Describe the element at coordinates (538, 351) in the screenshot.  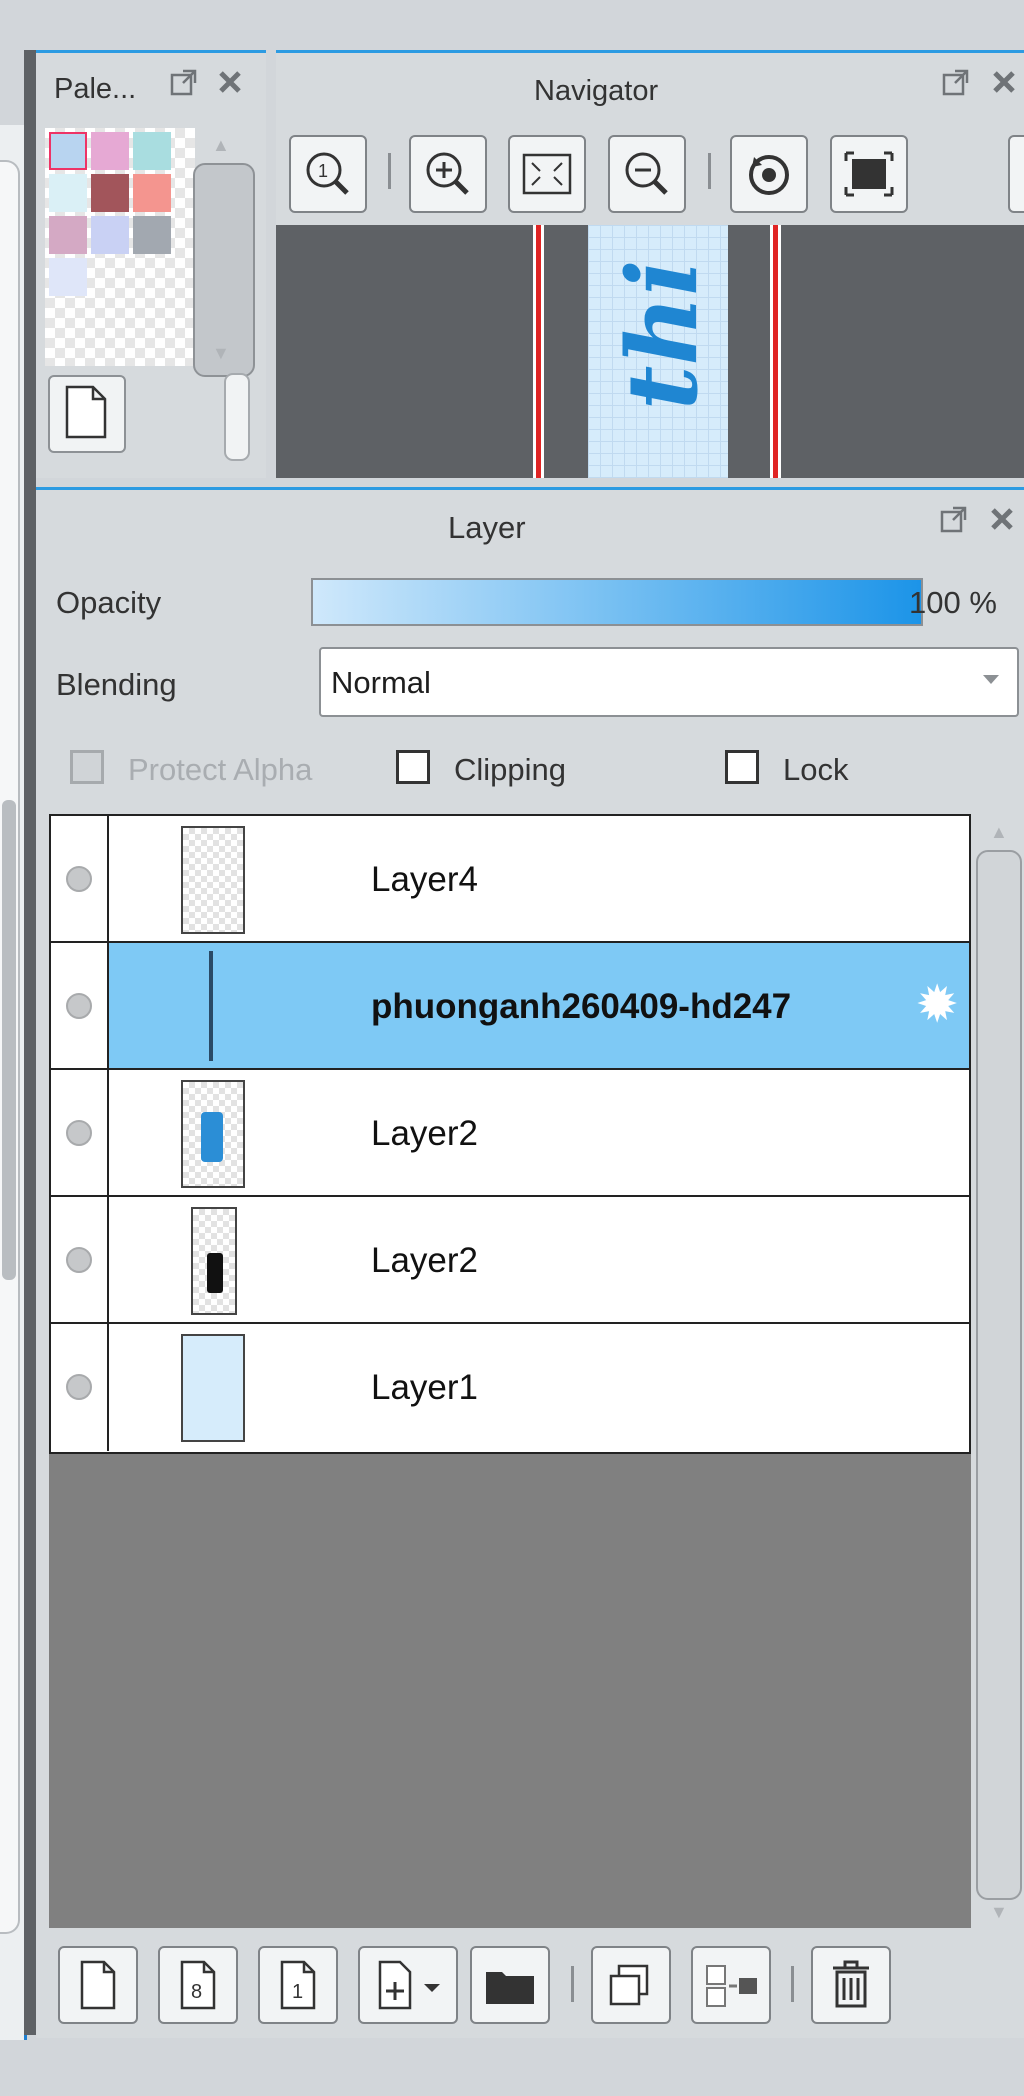
I see `view-frame-left` at that location.